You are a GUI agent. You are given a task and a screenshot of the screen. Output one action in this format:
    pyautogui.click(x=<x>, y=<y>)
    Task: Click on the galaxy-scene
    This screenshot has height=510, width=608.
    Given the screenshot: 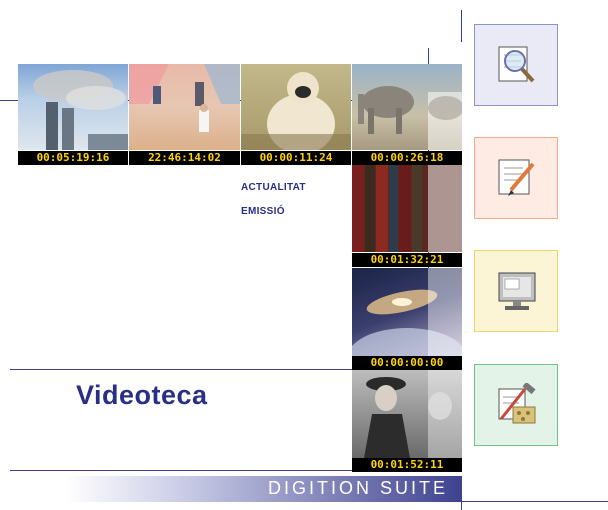 What is the action you would take?
    pyautogui.click(x=407, y=312)
    